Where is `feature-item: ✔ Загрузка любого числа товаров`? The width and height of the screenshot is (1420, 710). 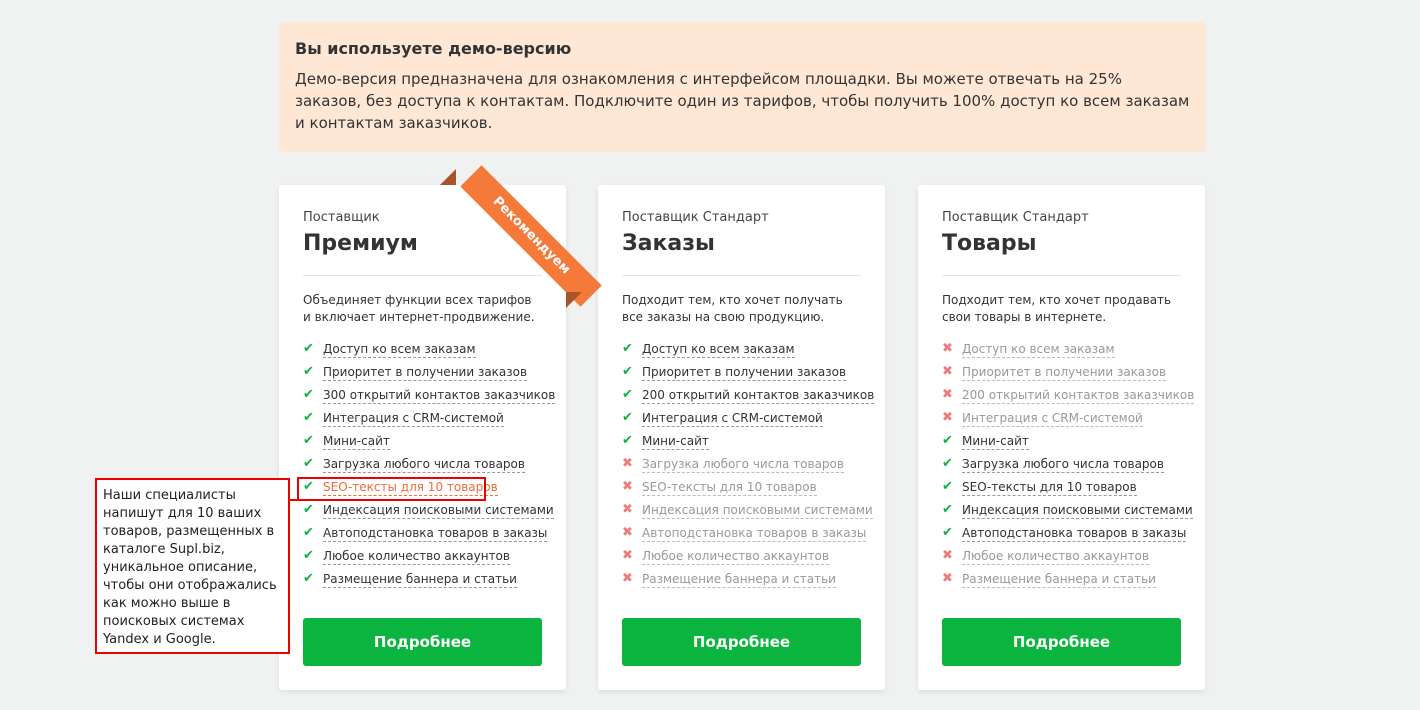 feature-item: ✔ Загрузка любого числа товаров is located at coordinates (1061, 468).